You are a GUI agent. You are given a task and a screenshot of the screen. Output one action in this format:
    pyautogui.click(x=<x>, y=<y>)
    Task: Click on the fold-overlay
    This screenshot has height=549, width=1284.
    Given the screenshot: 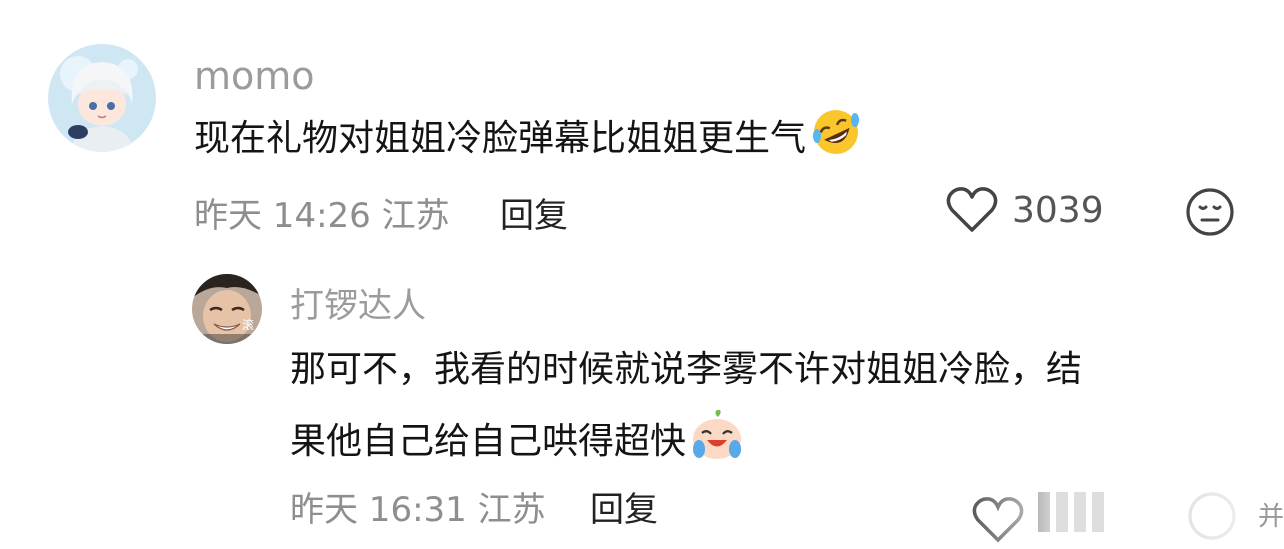 What is the action you would take?
    pyautogui.click(x=1122, y=509)
    